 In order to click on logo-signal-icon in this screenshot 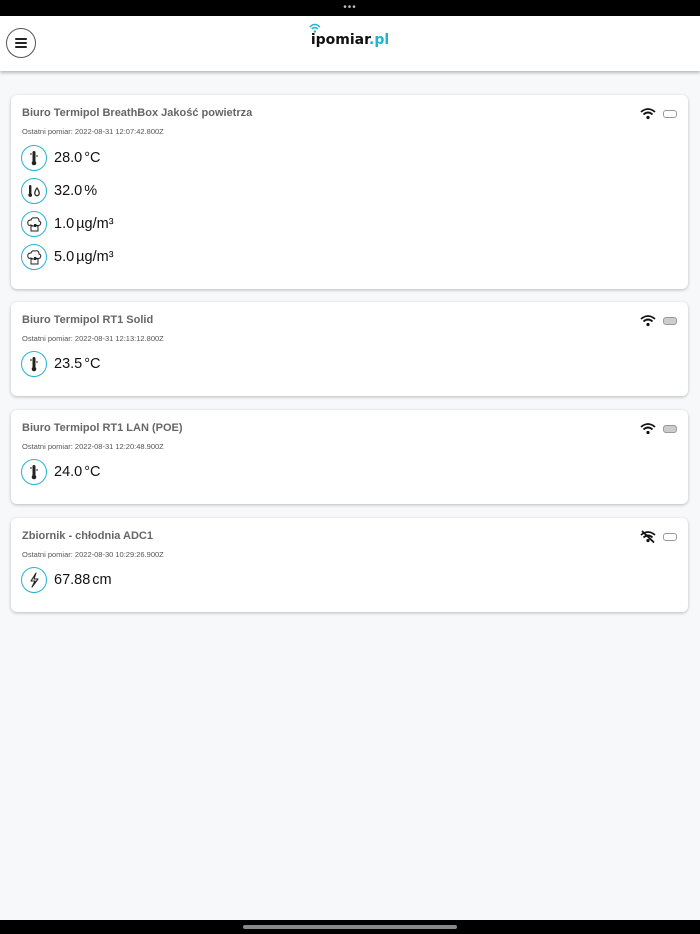, I will do `click(315, 28)`.